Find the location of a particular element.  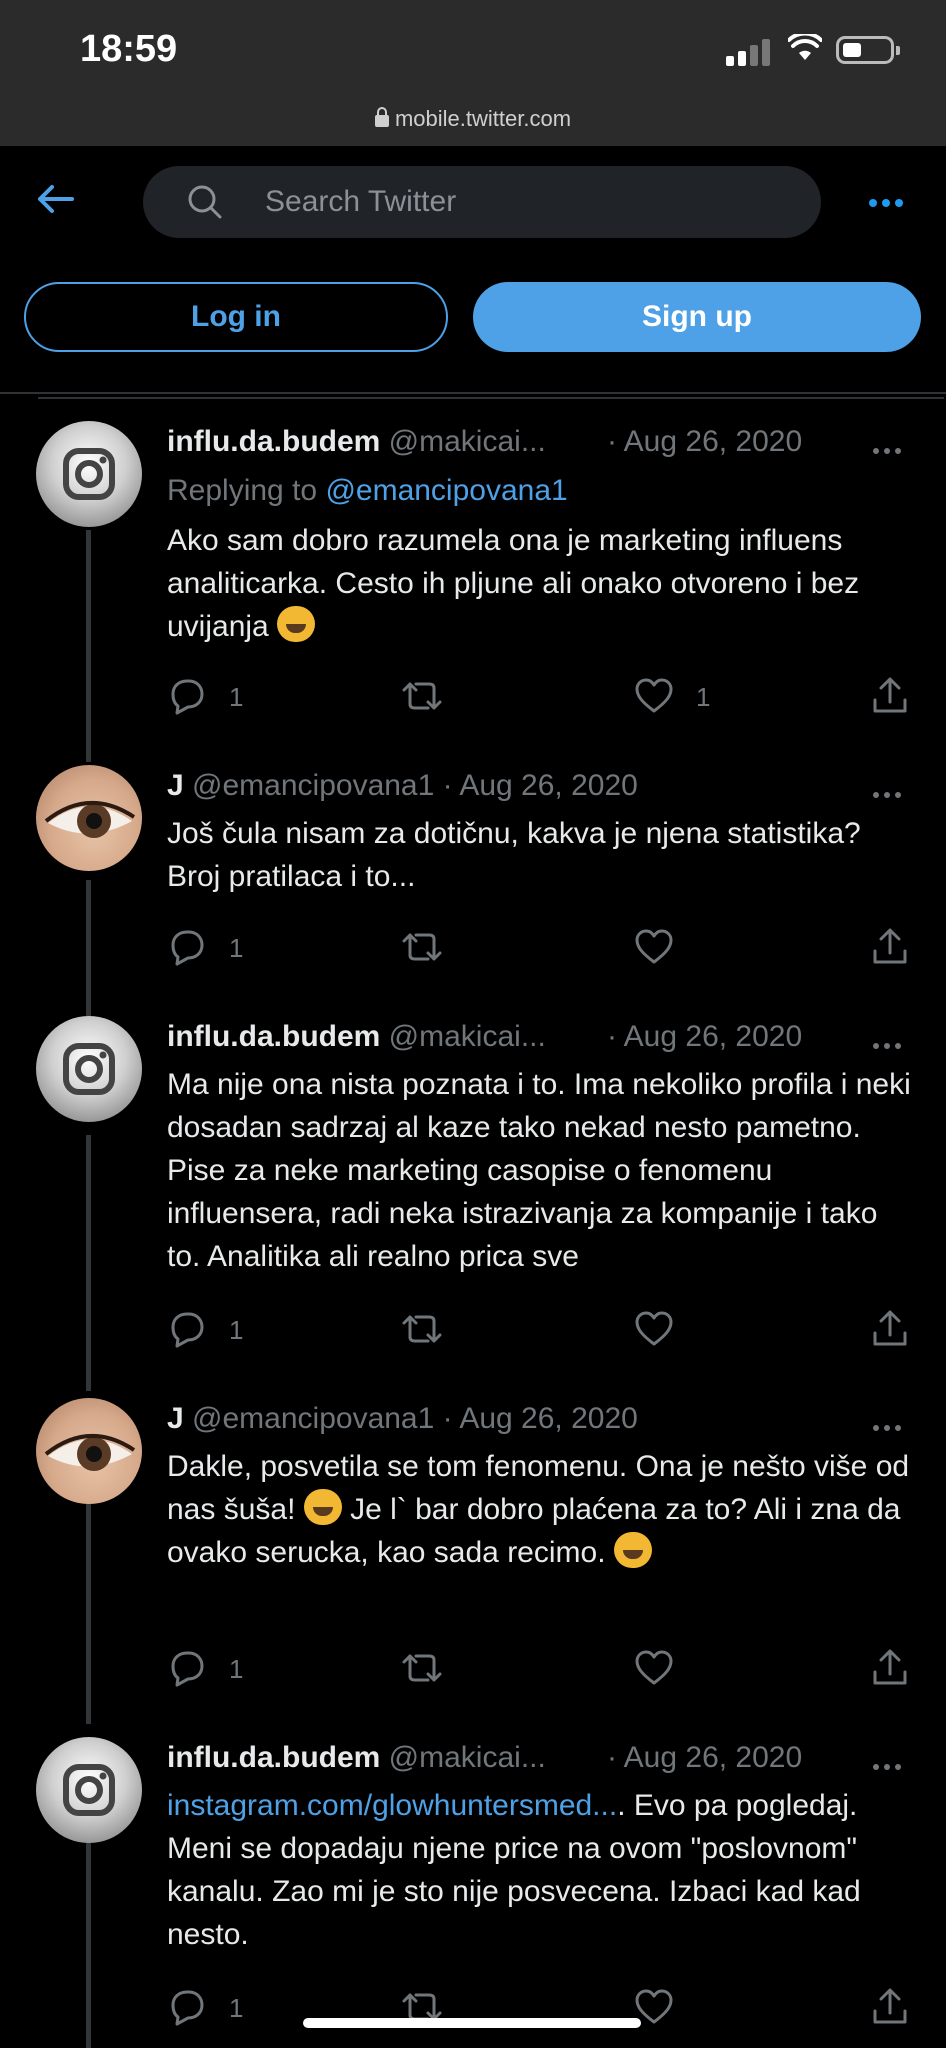

home-indicator is located at coordinates (472, 2023).